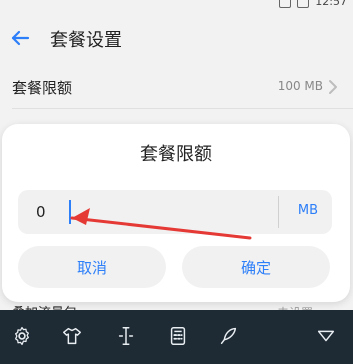  I want to click on row-label: 套餐限额, so click(42, 88).